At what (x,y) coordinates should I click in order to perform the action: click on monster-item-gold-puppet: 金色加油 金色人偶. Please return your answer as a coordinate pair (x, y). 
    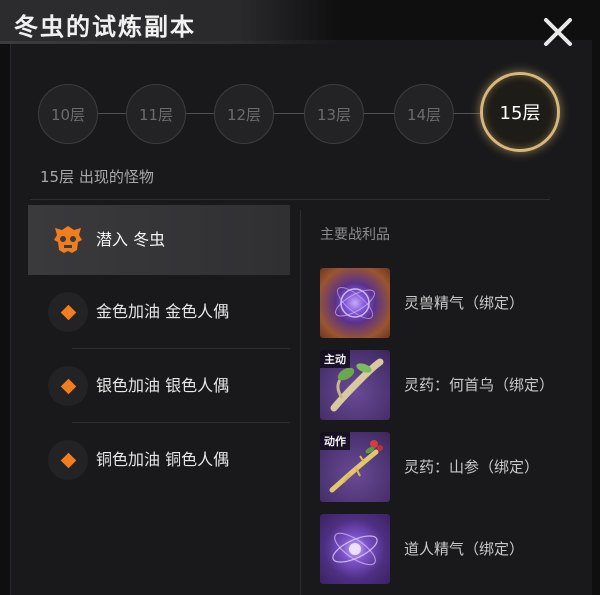
    Looking at the image, I should click on (159, 312).